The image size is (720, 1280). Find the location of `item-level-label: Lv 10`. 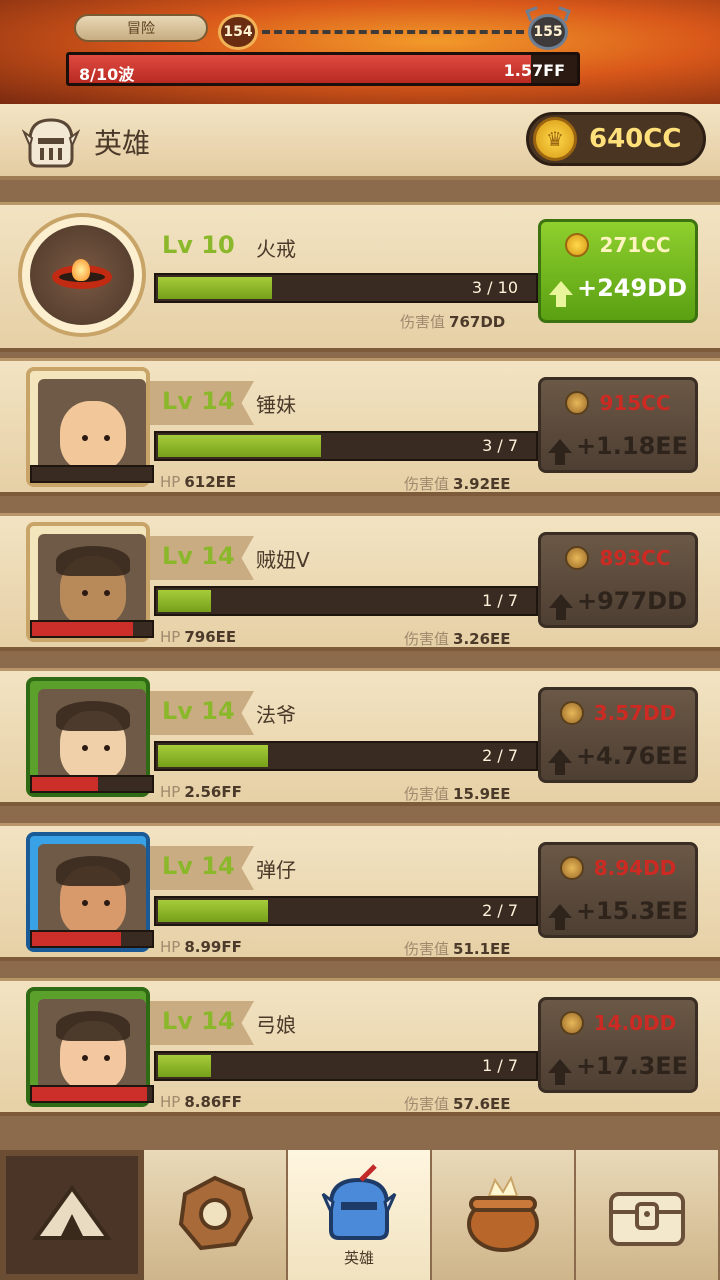

item-level-label: Lv 10 is located at coordinates (198, 245).